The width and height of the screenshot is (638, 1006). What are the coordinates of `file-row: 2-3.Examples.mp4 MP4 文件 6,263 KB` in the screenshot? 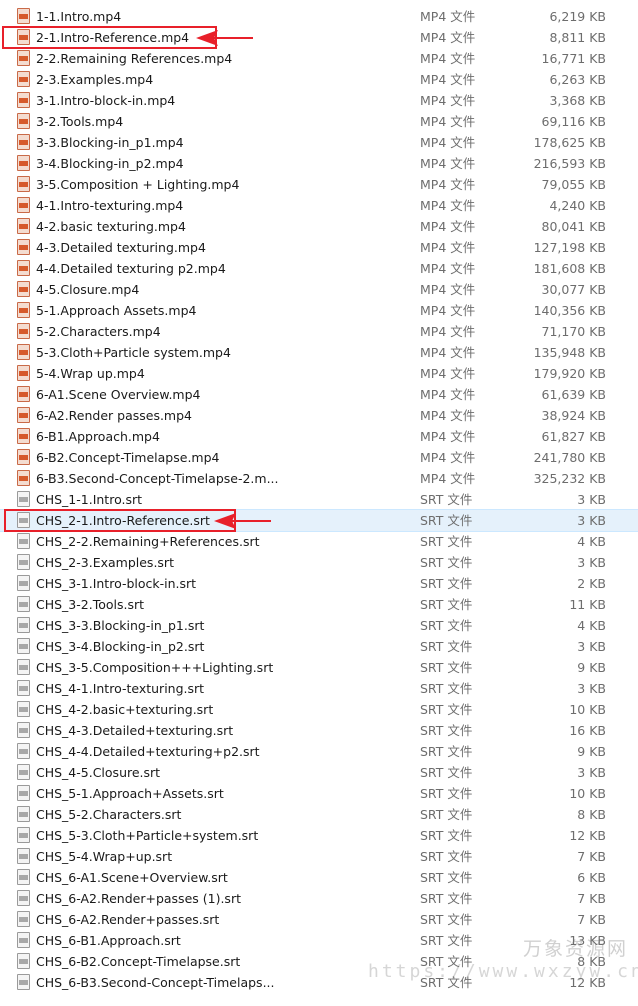 It's located at (319, 79).